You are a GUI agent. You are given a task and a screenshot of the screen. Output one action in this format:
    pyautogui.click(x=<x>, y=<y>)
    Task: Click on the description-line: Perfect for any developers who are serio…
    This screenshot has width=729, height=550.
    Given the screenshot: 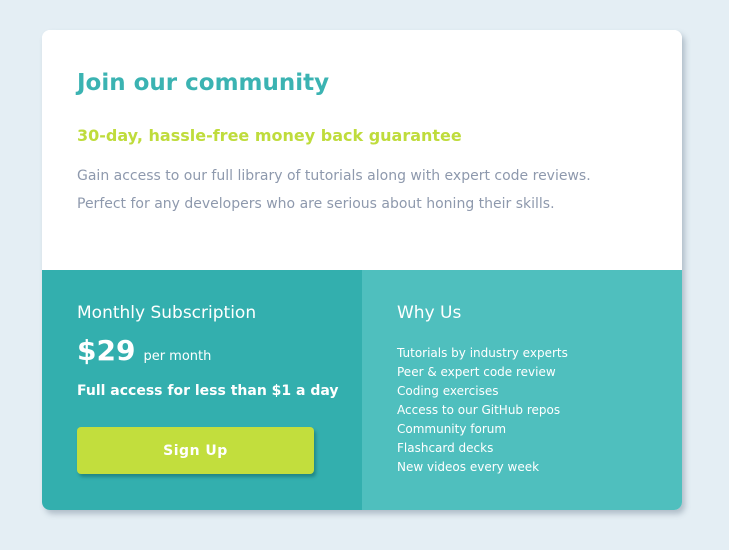 What is the action you would take?
    pyautogui.click(x=316, y=204)
    